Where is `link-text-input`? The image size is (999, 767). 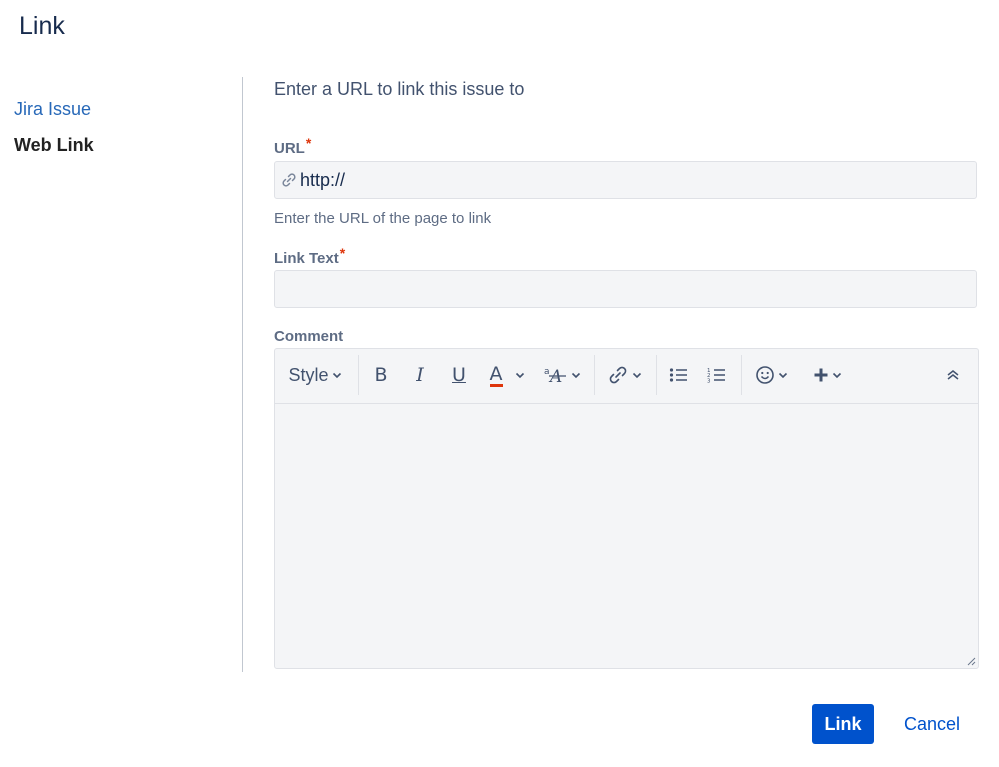 link-text-input is located at coordinates (623, 289).